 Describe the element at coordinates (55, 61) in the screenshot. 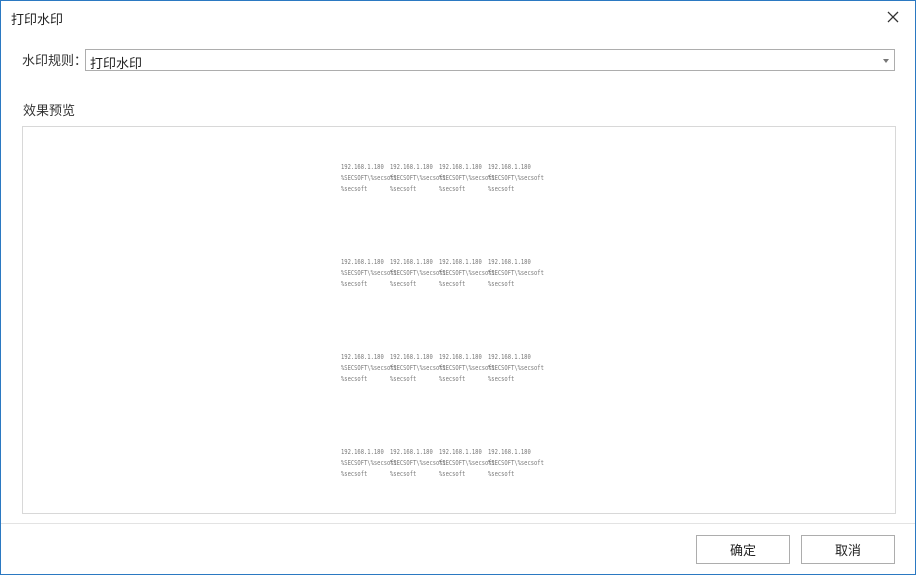

I see `watermark-rule-label: 水印规则：` at that location.